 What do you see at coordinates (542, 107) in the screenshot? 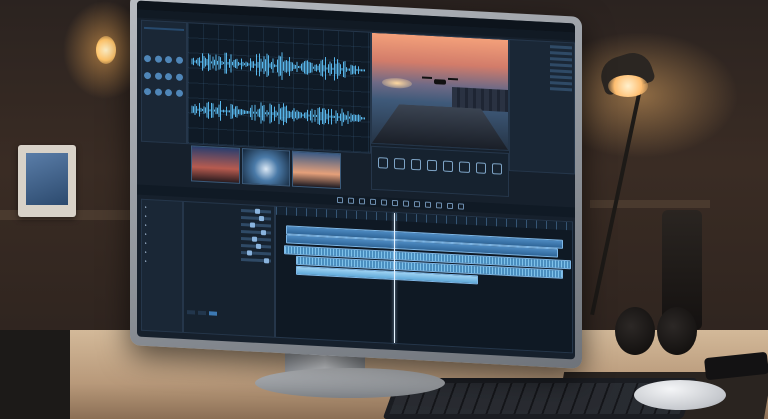
I see `inspector-panel` at bounding box center [542, 107].